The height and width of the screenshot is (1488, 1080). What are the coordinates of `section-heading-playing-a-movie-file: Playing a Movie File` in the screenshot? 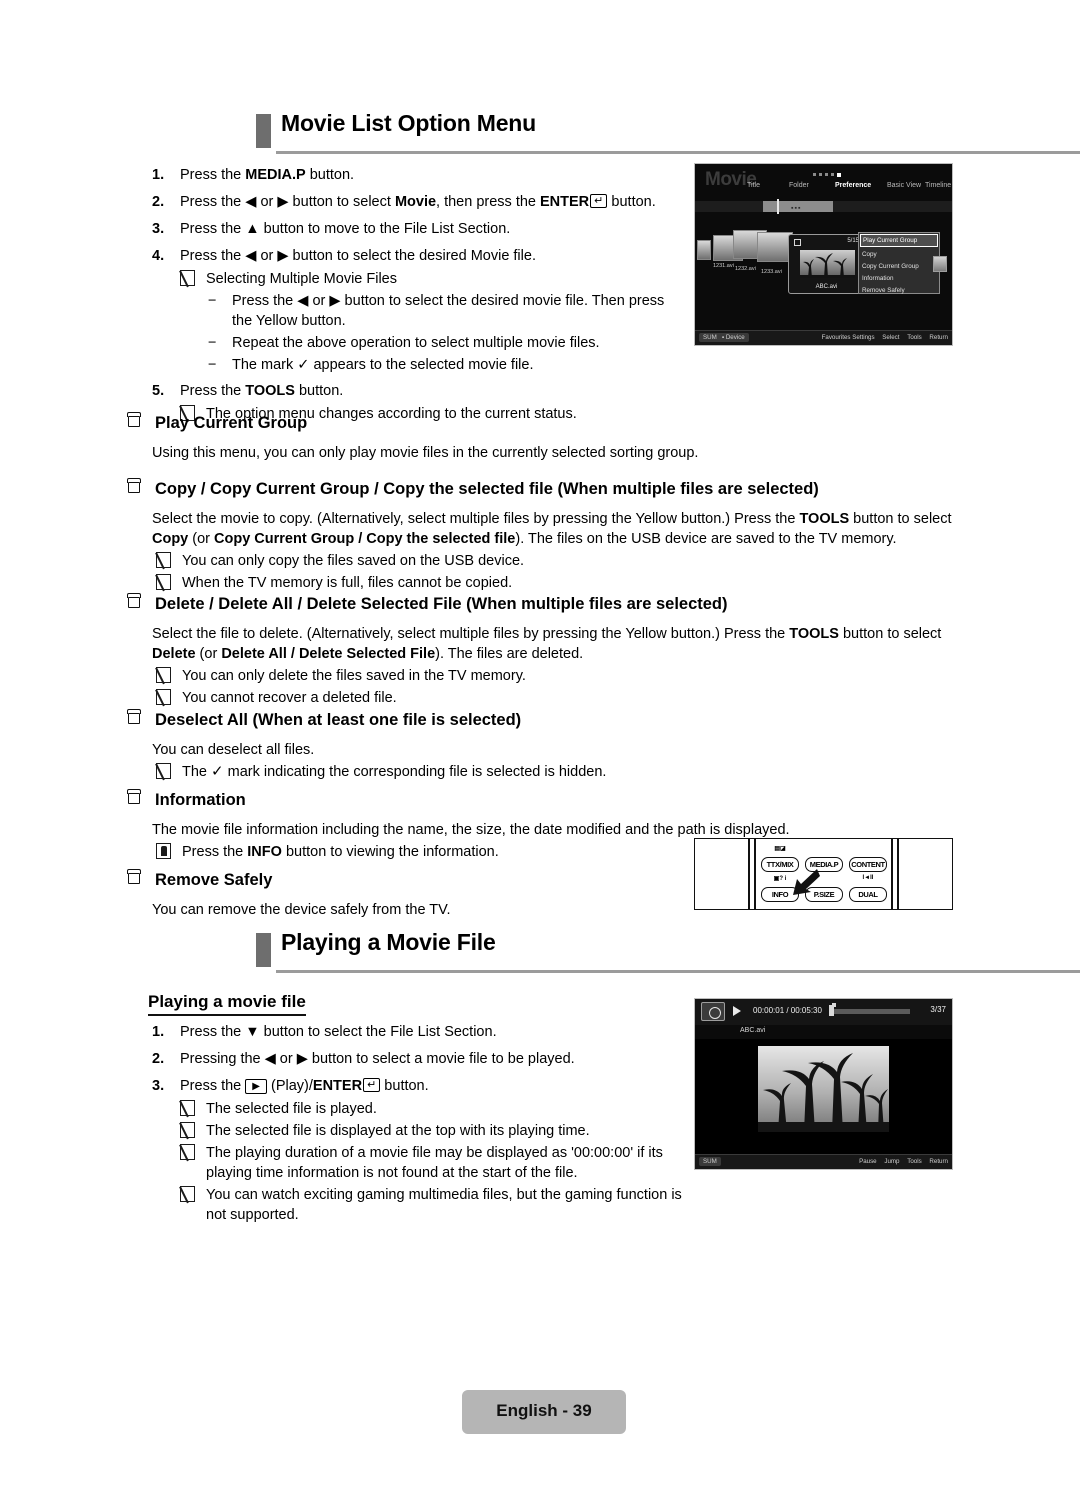 It's located at (668, 951).